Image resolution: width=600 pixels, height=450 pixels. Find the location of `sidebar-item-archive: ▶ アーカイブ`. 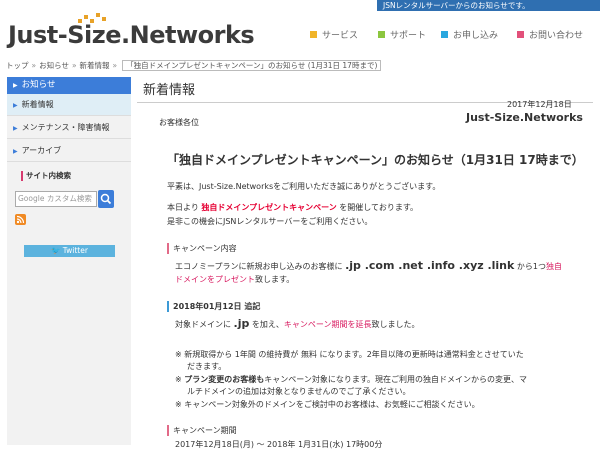

sidebar-item-archive: ▶ アーカイブ is located at coordinates (69, 151).